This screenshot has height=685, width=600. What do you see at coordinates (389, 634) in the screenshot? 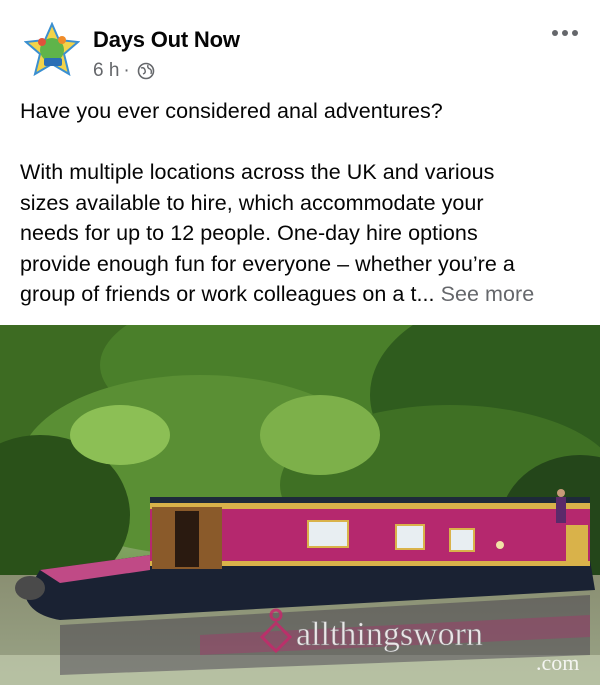
I see `watermark-brand: allthingsworn` at bounding box center [389, 634].